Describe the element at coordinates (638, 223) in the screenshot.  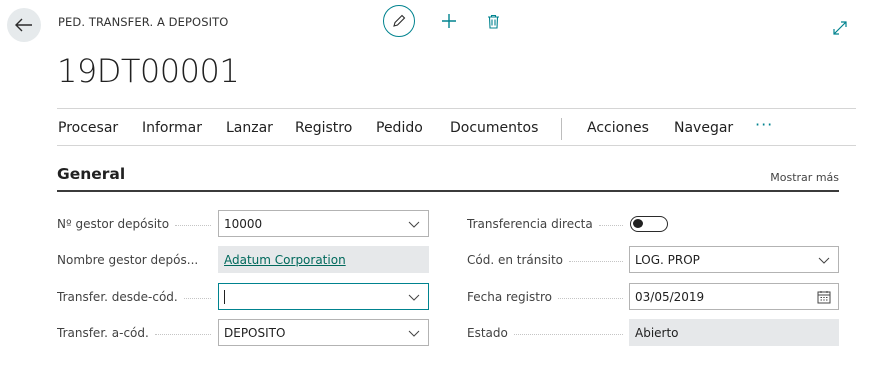
I see `toggle-knob` at that location.